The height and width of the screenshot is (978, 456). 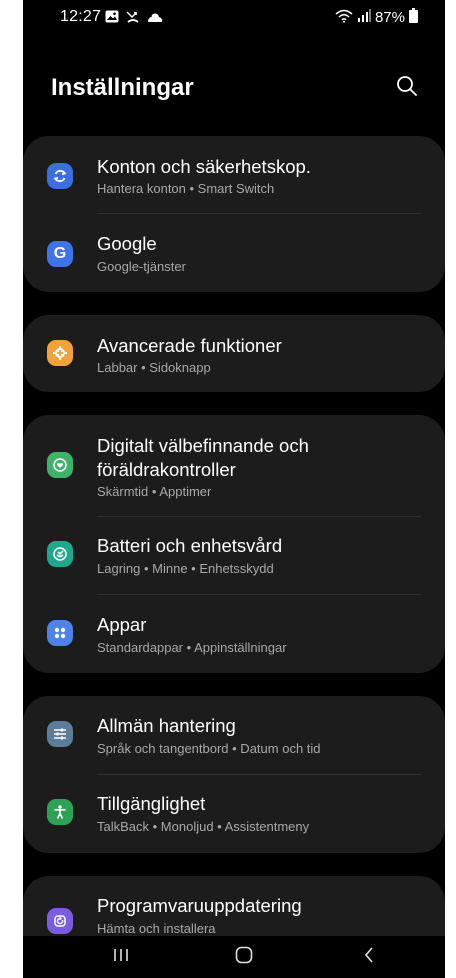 What do you see at coordinates (166, 725) in the screenshot?
I see `item-title: Allmän hantering` at bounding box center [166, 725].